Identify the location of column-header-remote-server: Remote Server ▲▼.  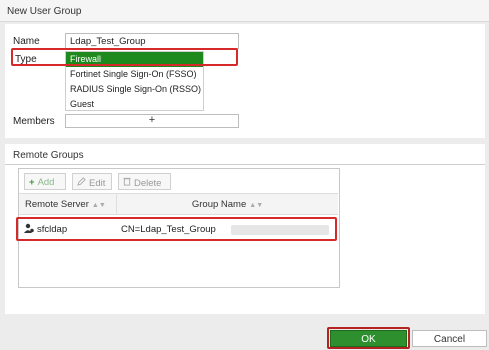
(67, 204).